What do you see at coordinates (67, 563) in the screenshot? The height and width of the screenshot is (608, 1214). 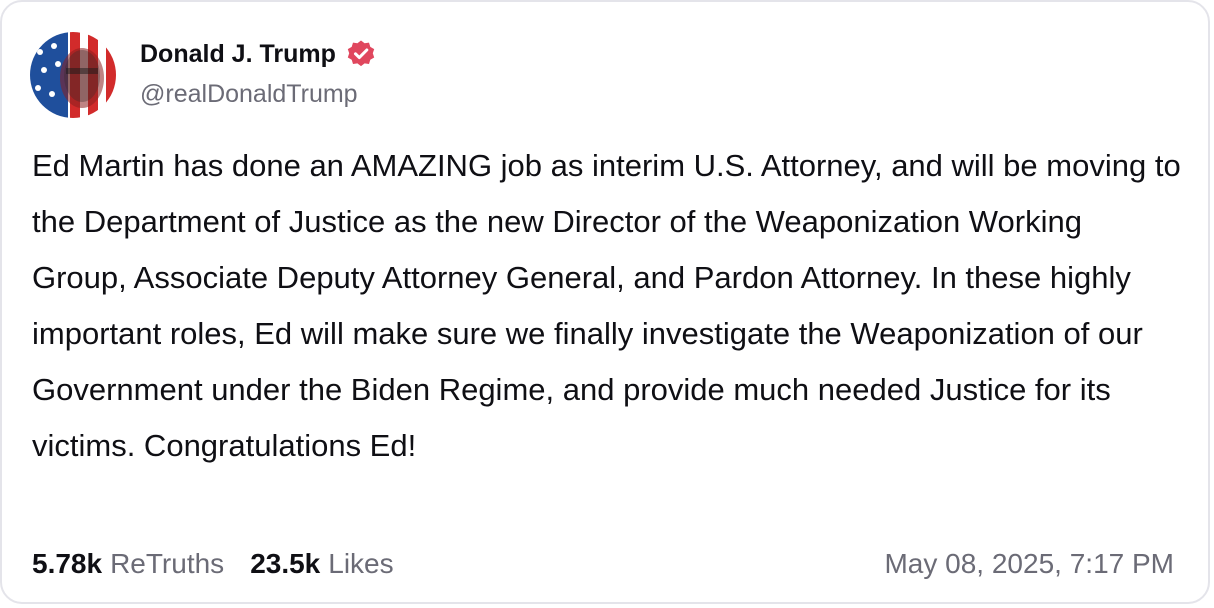 I see `retruths-count: 5.78k` at bounding box center [67, 563].